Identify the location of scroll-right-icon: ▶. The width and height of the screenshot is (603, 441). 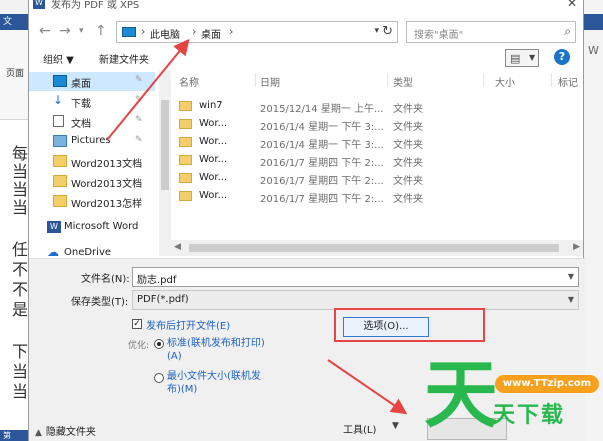
(576, 247).